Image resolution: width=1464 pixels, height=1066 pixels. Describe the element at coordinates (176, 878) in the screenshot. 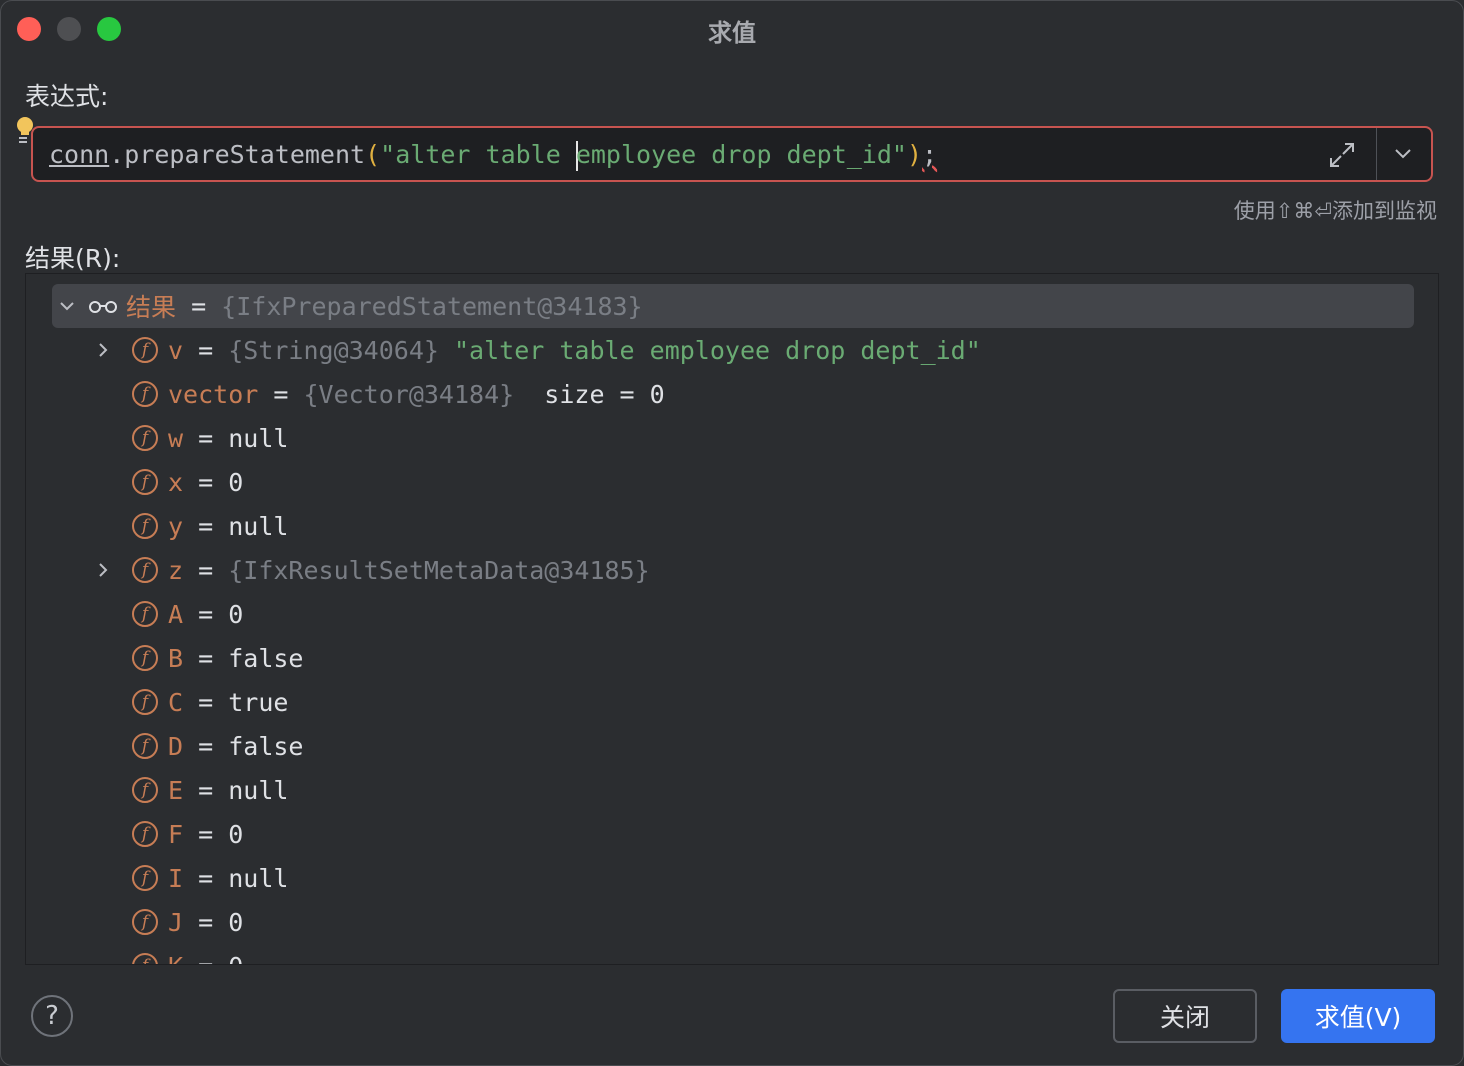

I see `field-name: I` at that location.